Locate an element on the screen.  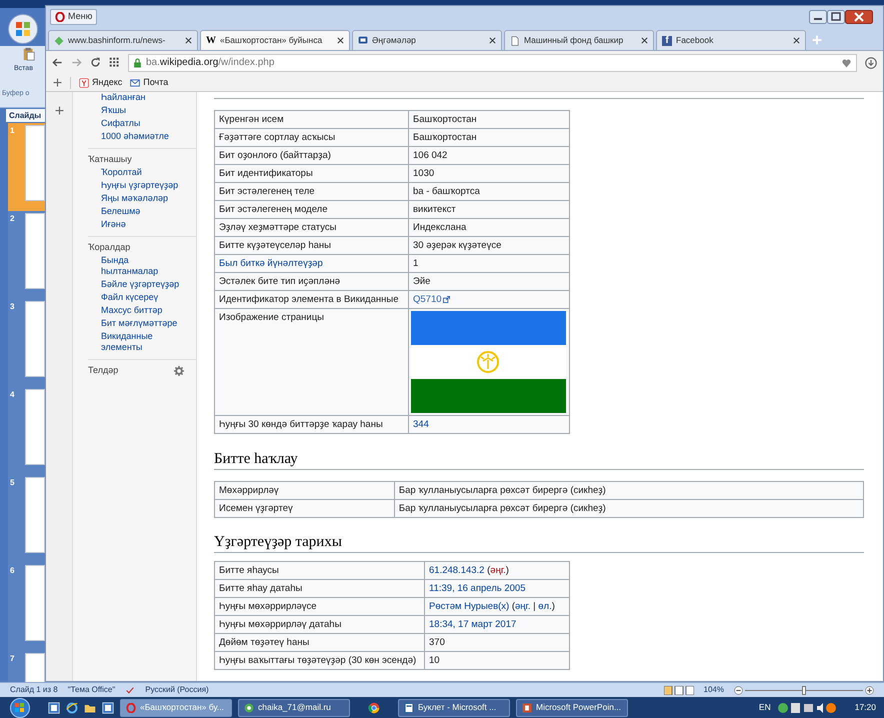
link: 18:34, 17 март 2017 is located at coordinates (472, 624).